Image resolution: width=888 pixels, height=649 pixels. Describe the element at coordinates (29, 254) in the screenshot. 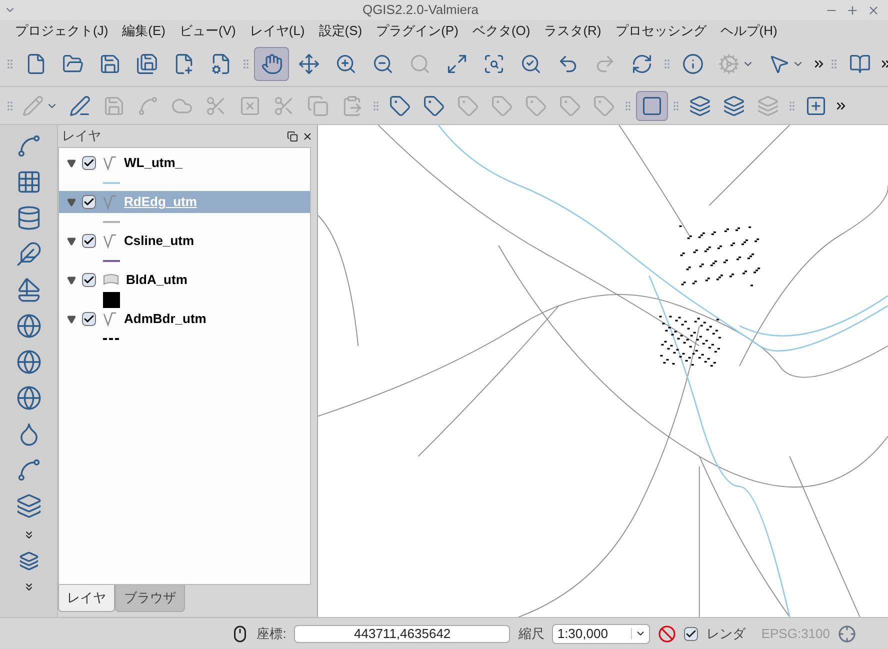

I see `feather-icon` at that location.